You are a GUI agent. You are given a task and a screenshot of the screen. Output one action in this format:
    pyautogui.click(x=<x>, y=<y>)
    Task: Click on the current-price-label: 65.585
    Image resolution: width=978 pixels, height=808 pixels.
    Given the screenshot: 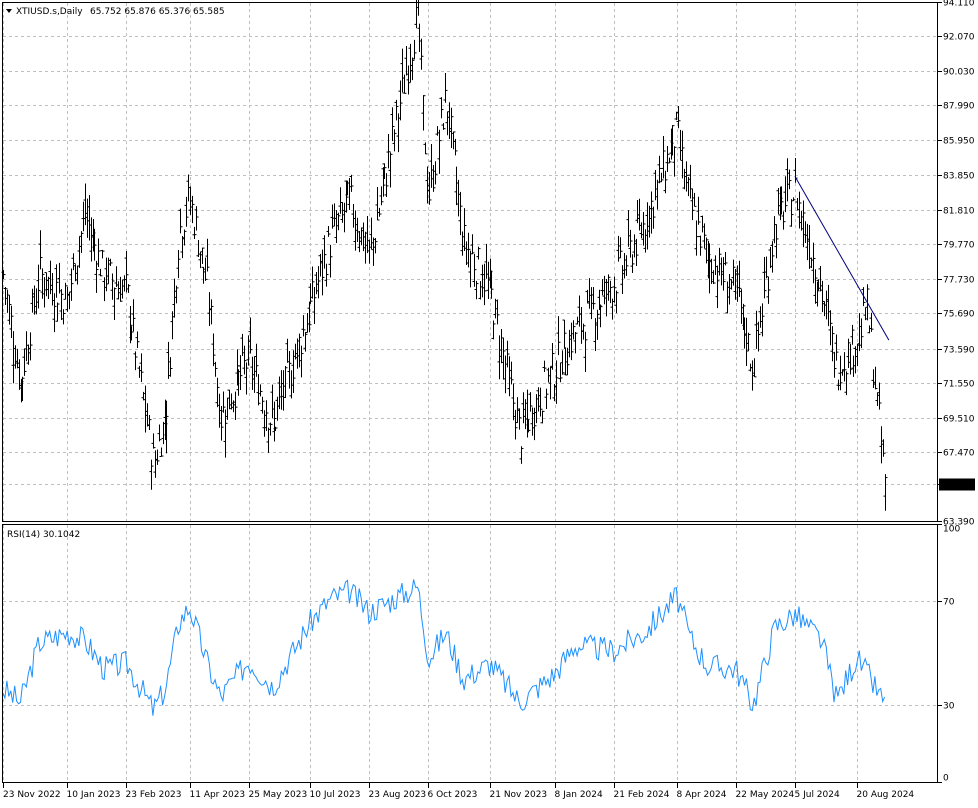 What is the action you would take?
    pyautogui.click(x=959, y=486)
    